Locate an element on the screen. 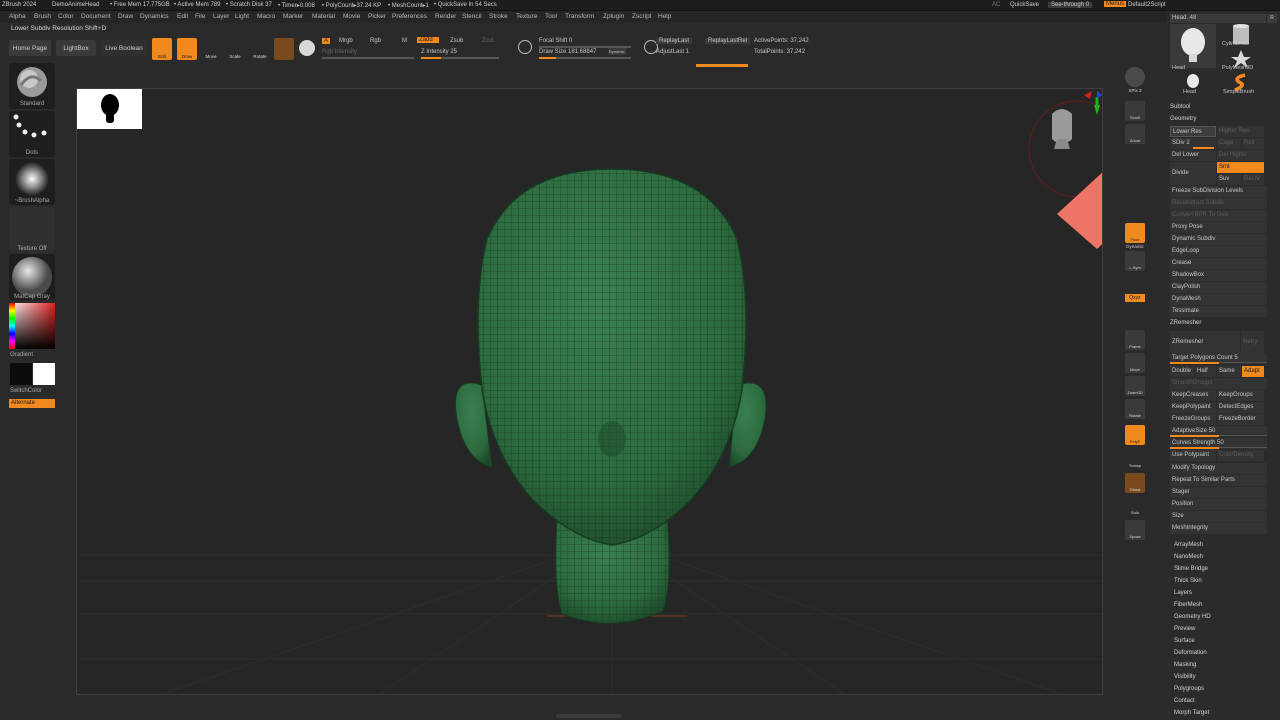 This screenshot has width=1280, height=720. higher-res-button: Higher Res is located at coordinates (1240, 131).